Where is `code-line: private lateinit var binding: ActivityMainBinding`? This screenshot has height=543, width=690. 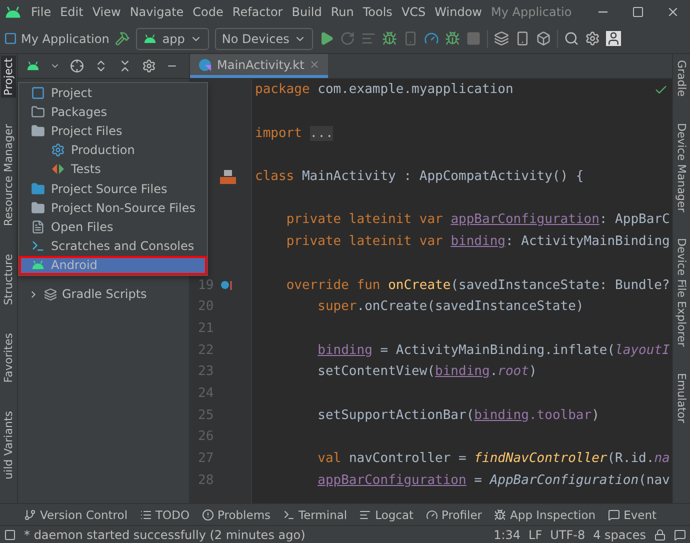
code-line: private lateinit var binding: ActivityMainBinding is located at coordinates (477, 242).